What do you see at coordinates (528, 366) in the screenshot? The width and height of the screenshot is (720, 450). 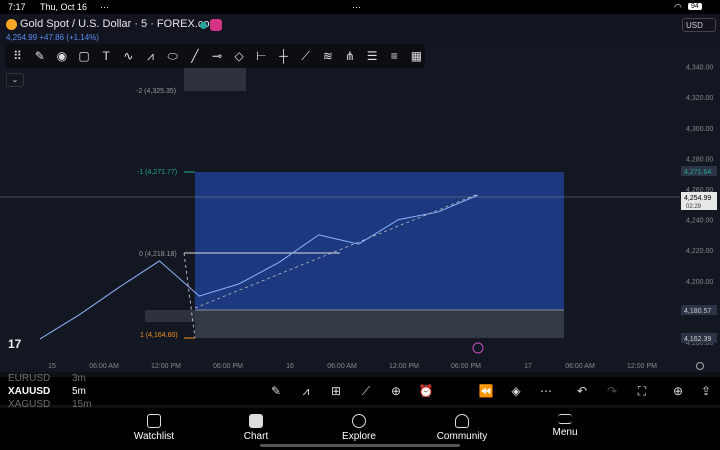 I see `time-tick-label: 17` at bounding box center [528, 366].